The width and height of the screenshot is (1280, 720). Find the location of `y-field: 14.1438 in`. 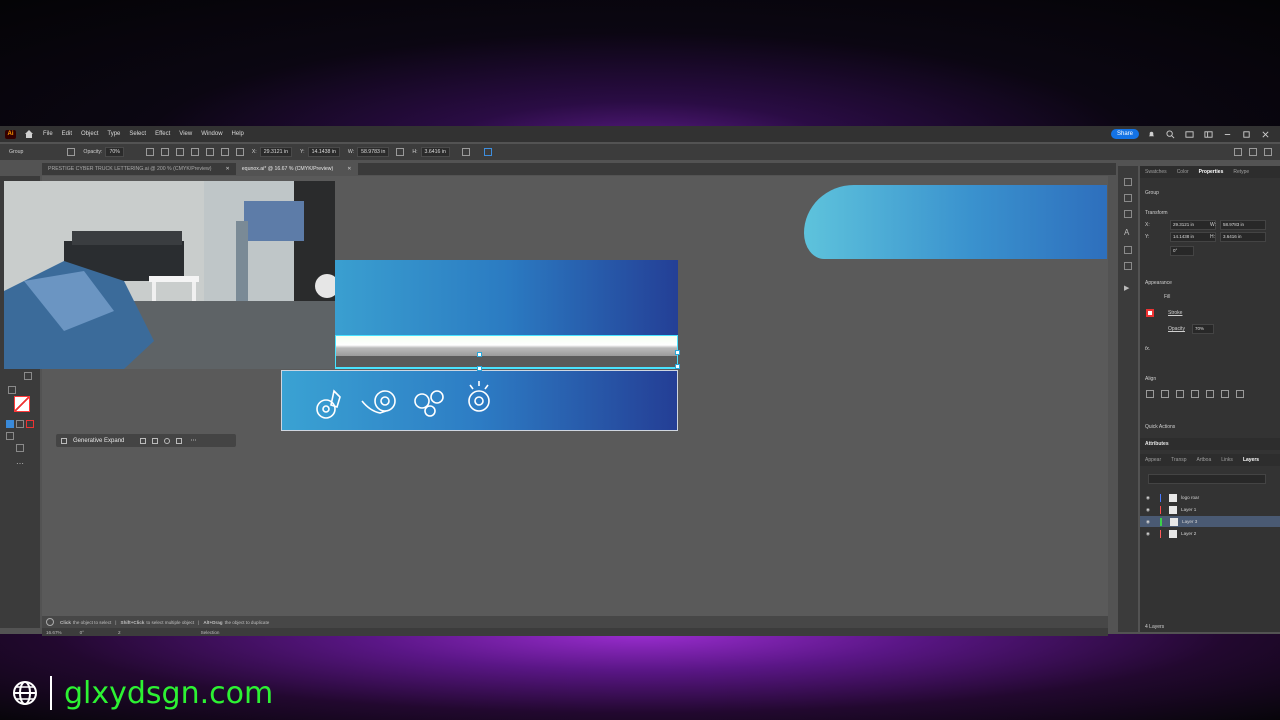

y-field: 14.1438 in is located at coordinates (323, 152).